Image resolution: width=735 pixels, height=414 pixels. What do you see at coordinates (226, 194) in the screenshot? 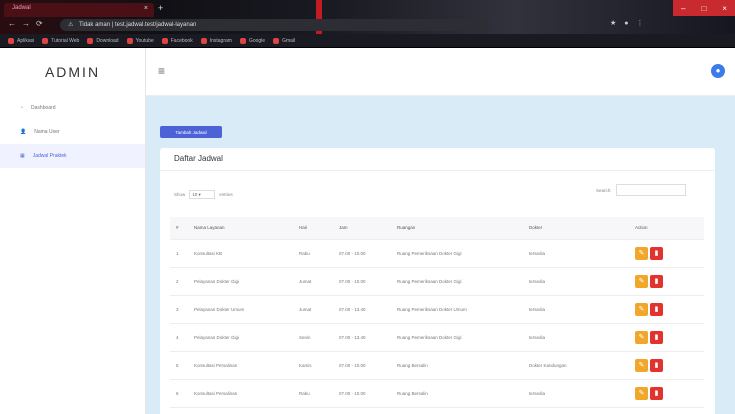
I see `entries-label: entries` at bounding box center [226, 194].